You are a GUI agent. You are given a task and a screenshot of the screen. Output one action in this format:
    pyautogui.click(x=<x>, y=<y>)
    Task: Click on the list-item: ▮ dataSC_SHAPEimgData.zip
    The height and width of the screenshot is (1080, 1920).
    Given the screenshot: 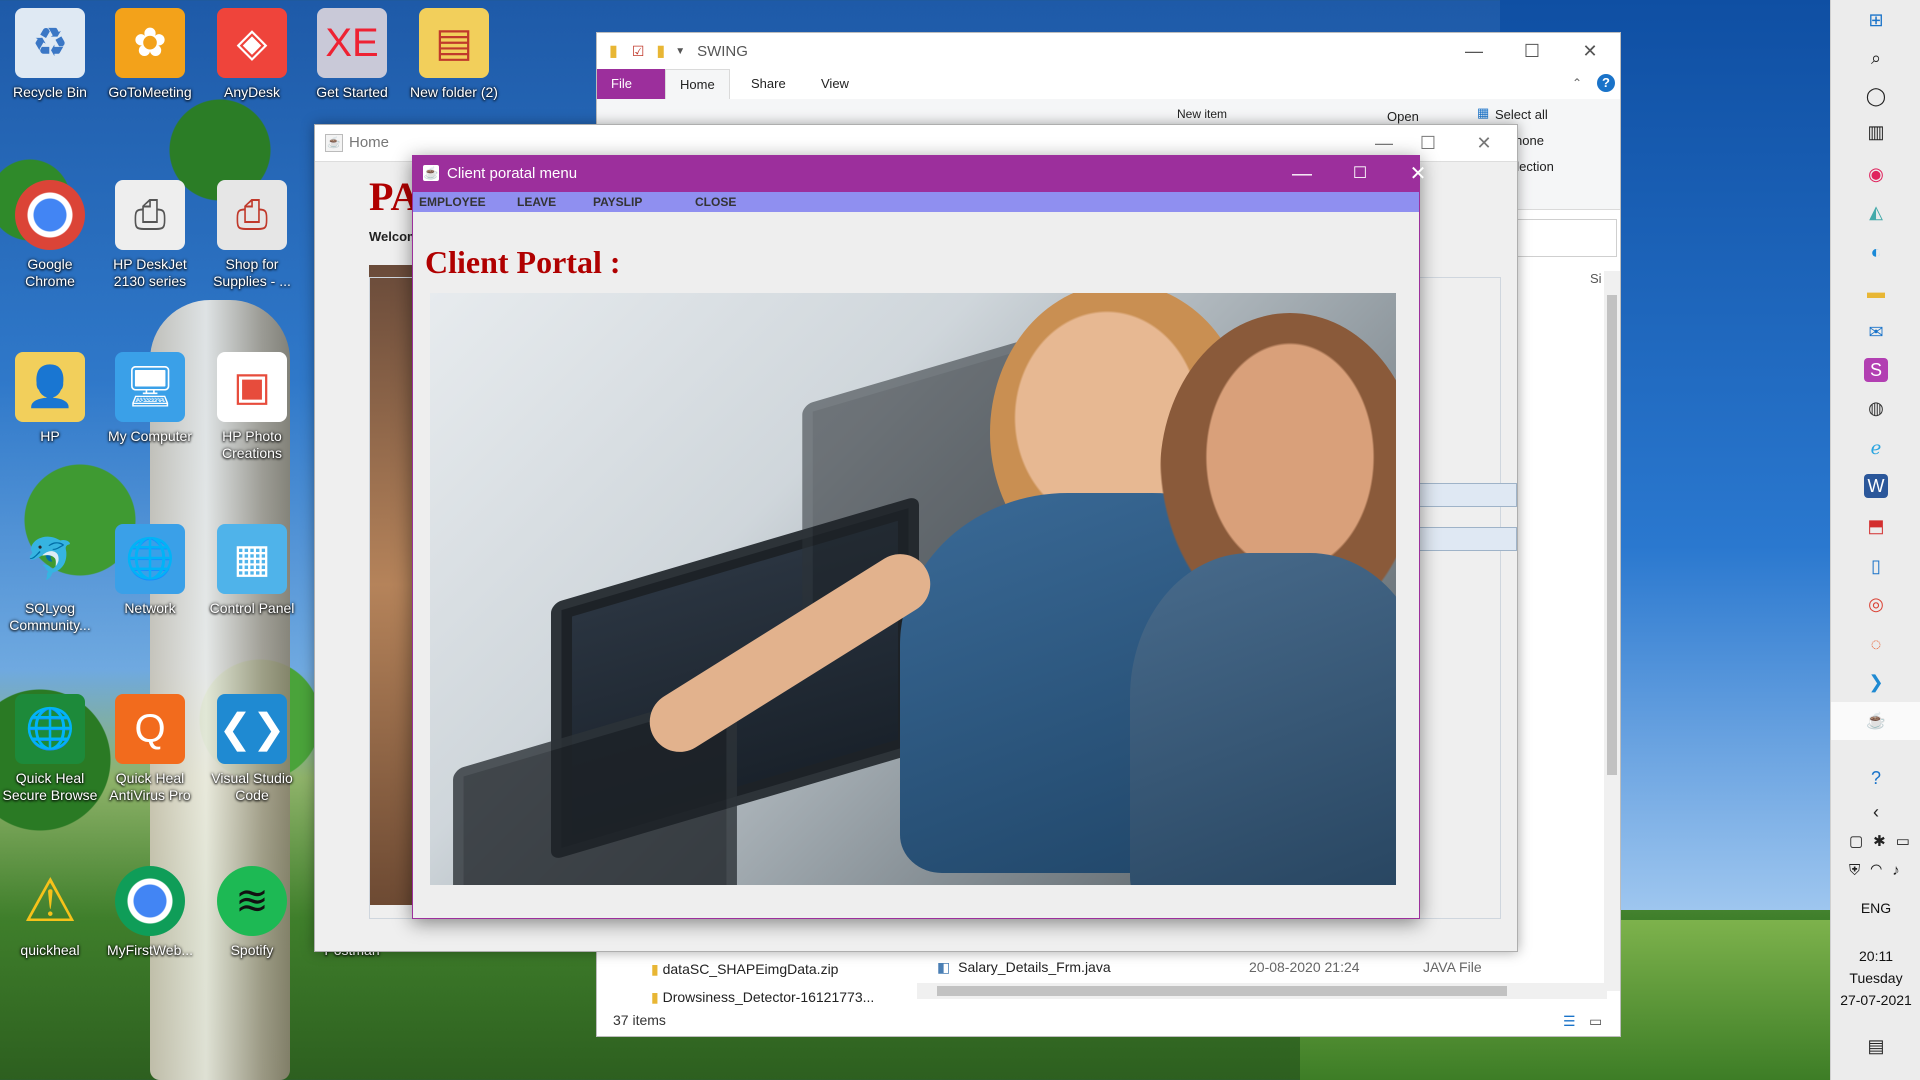 What is the action you would take?
    pyautogui.click(x=744, y=969)
    